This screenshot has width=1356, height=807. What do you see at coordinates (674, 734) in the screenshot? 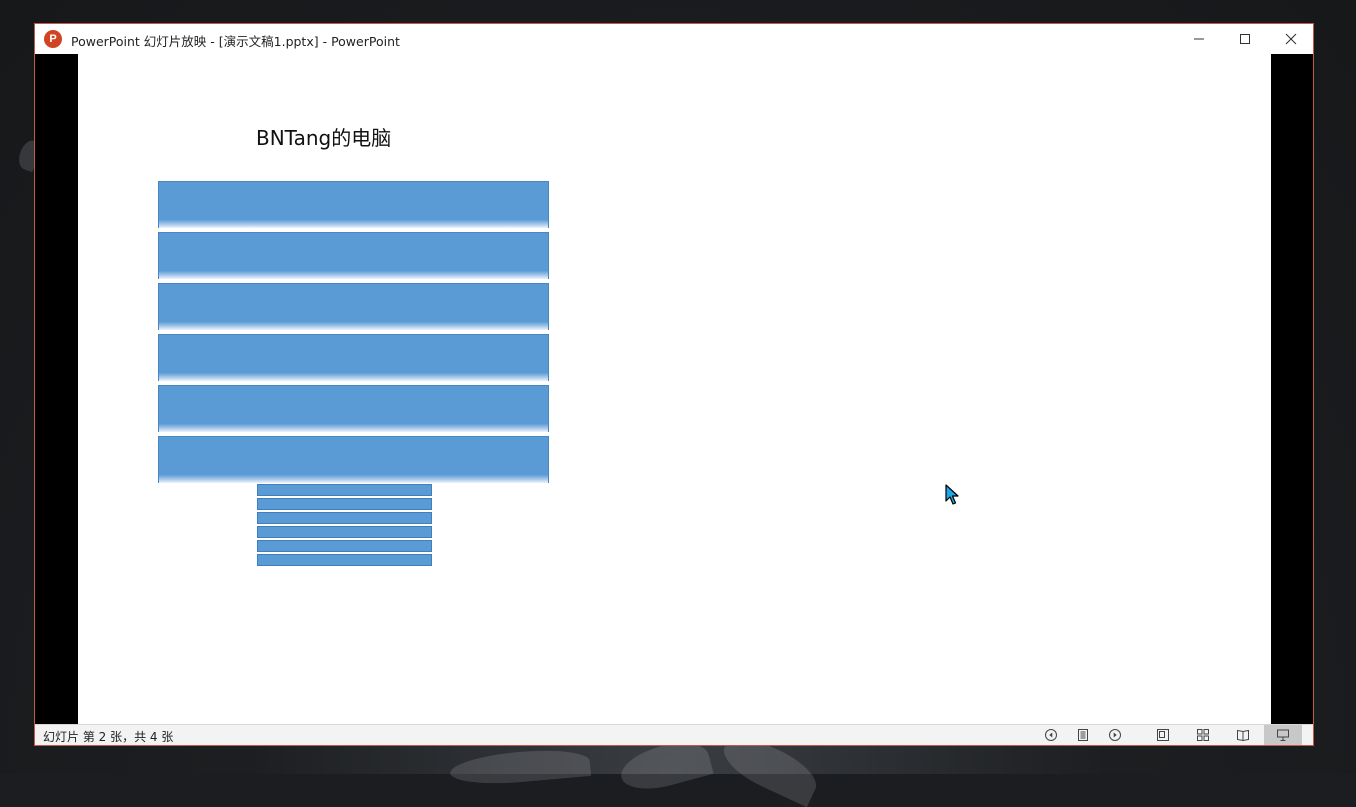
I see `status-bar: 幻灯片 第 2 张，共 4 张` at bounding box center [674, 734].